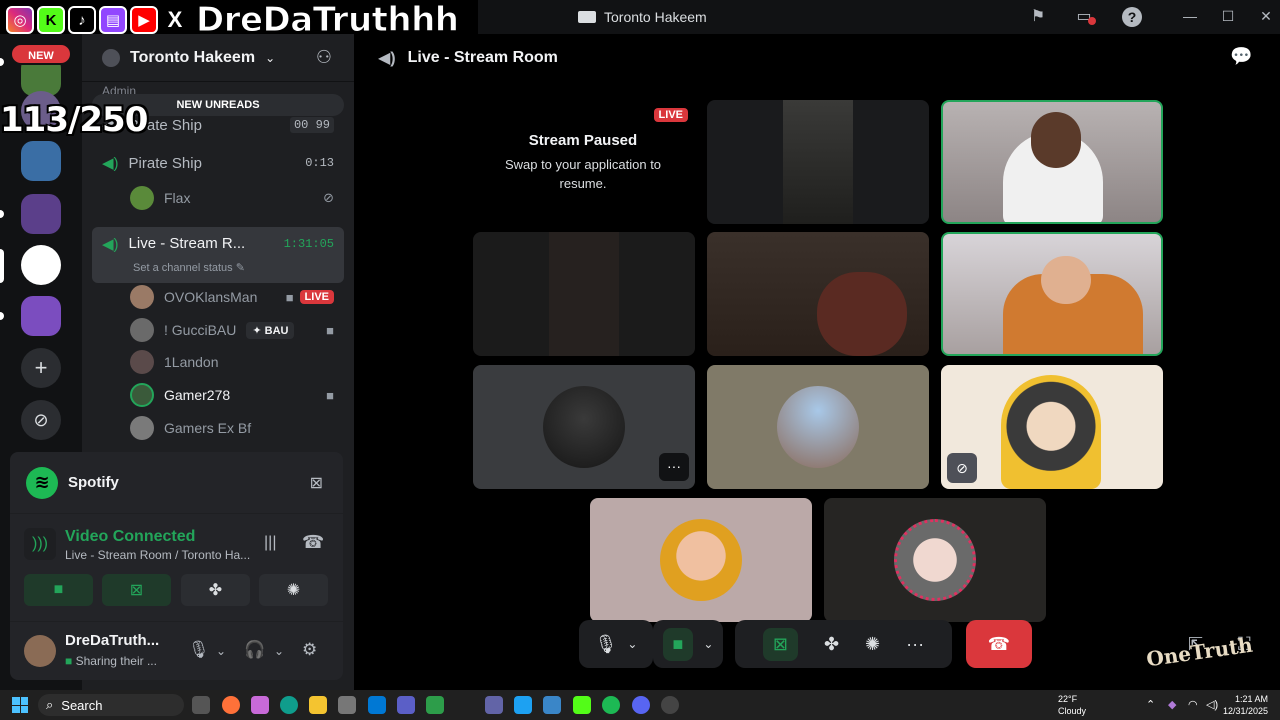 The image size is (1280, 720). What do you see at coordinates (1190, 16) in the screenshot?
I see `minimize-button: —` at bounding box center [1190, 16].